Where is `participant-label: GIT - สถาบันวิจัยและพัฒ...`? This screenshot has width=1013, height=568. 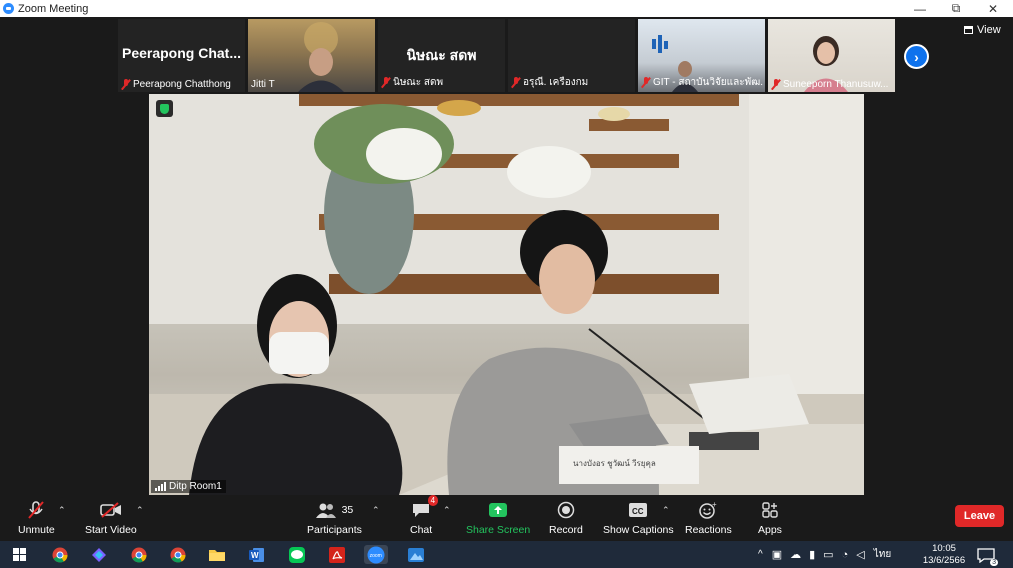 participant-label: GIT - สถาบันวิจัยและพัฒ... is located at coordinates (702, 82).